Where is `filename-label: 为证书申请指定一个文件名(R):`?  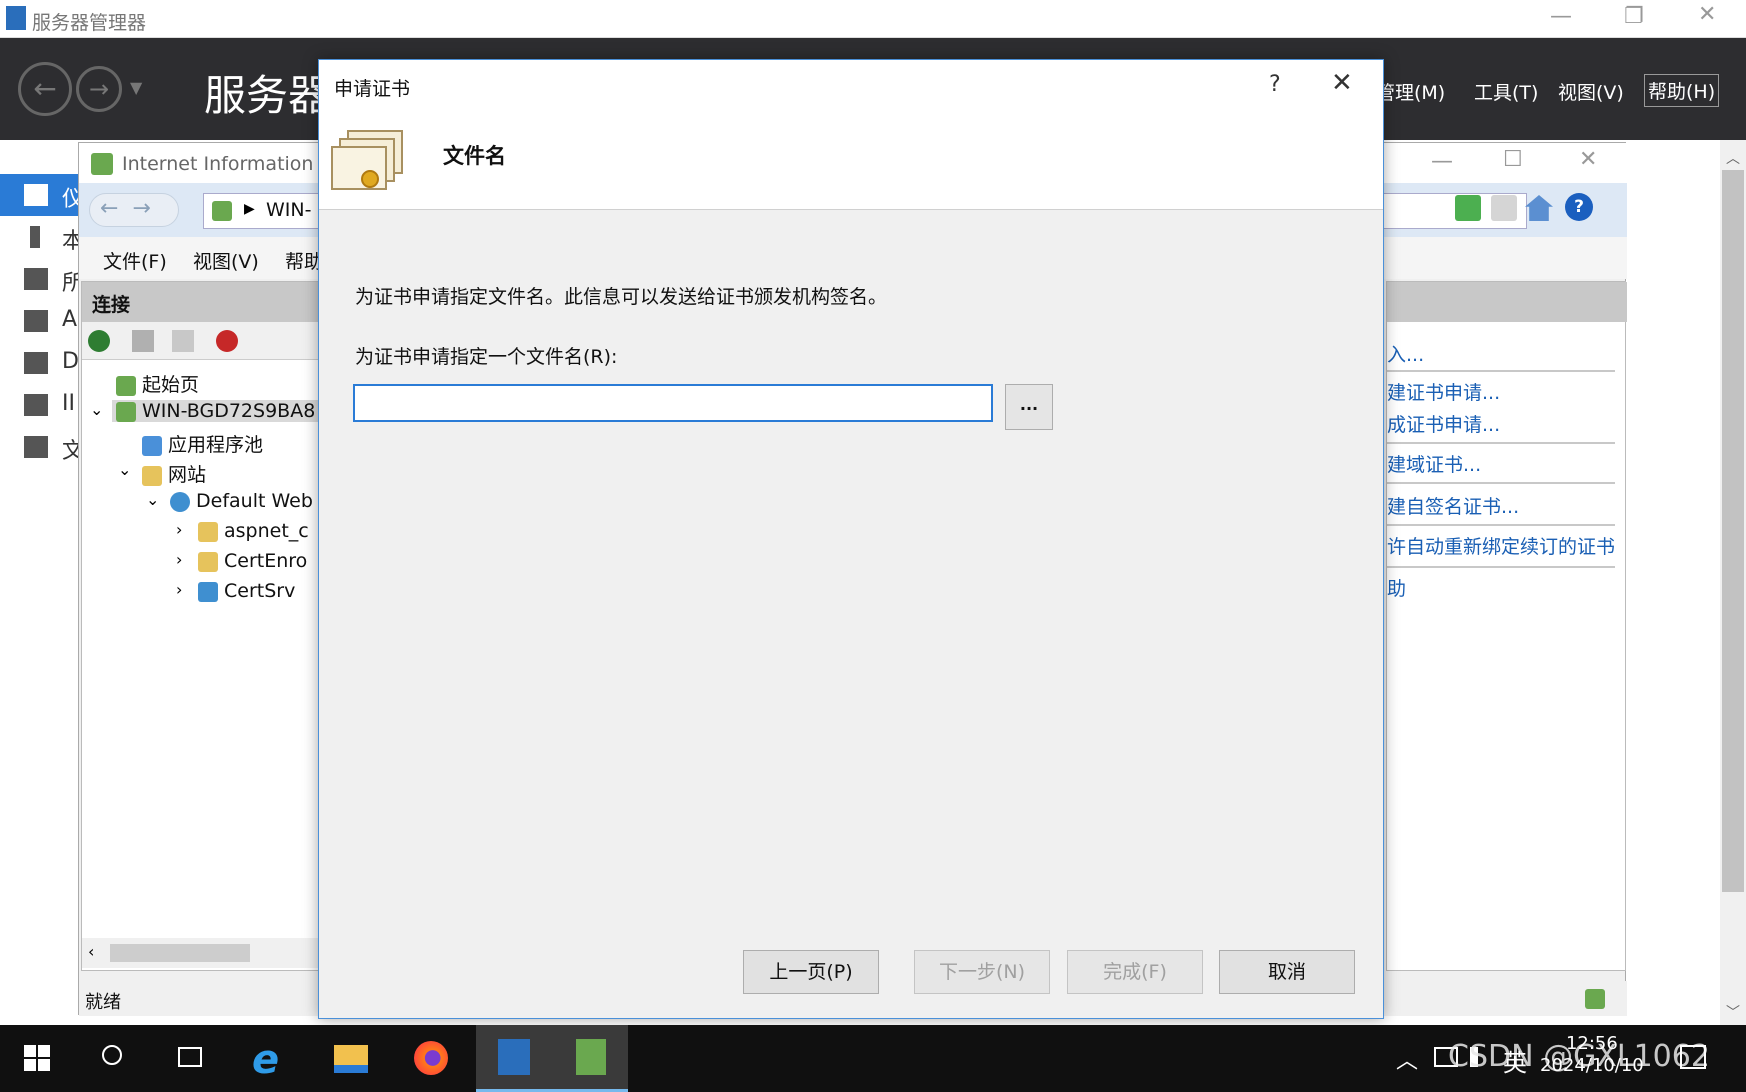 filename-label: 为证书申请指定一个文件名(R): is located at coordinates (486, 357).